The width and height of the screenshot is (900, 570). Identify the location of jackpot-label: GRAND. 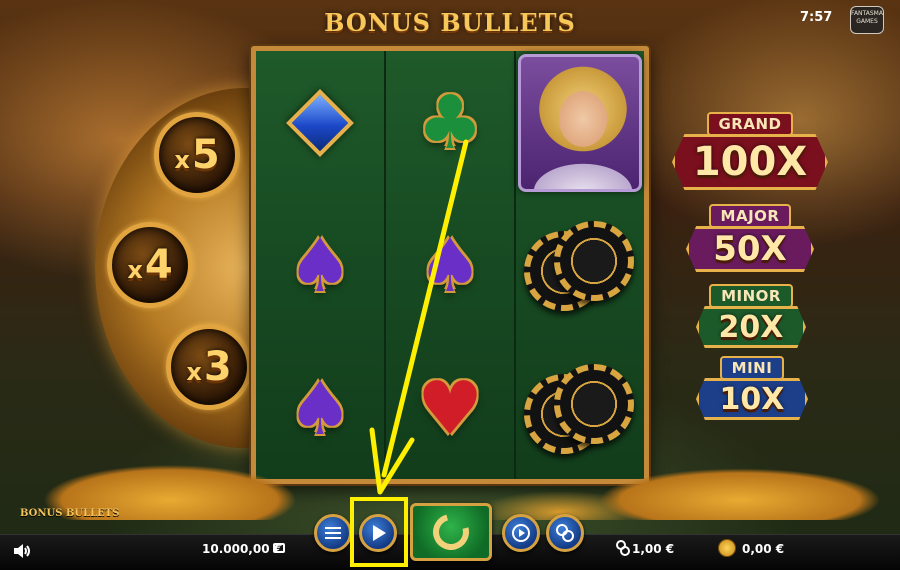
(750, 124).